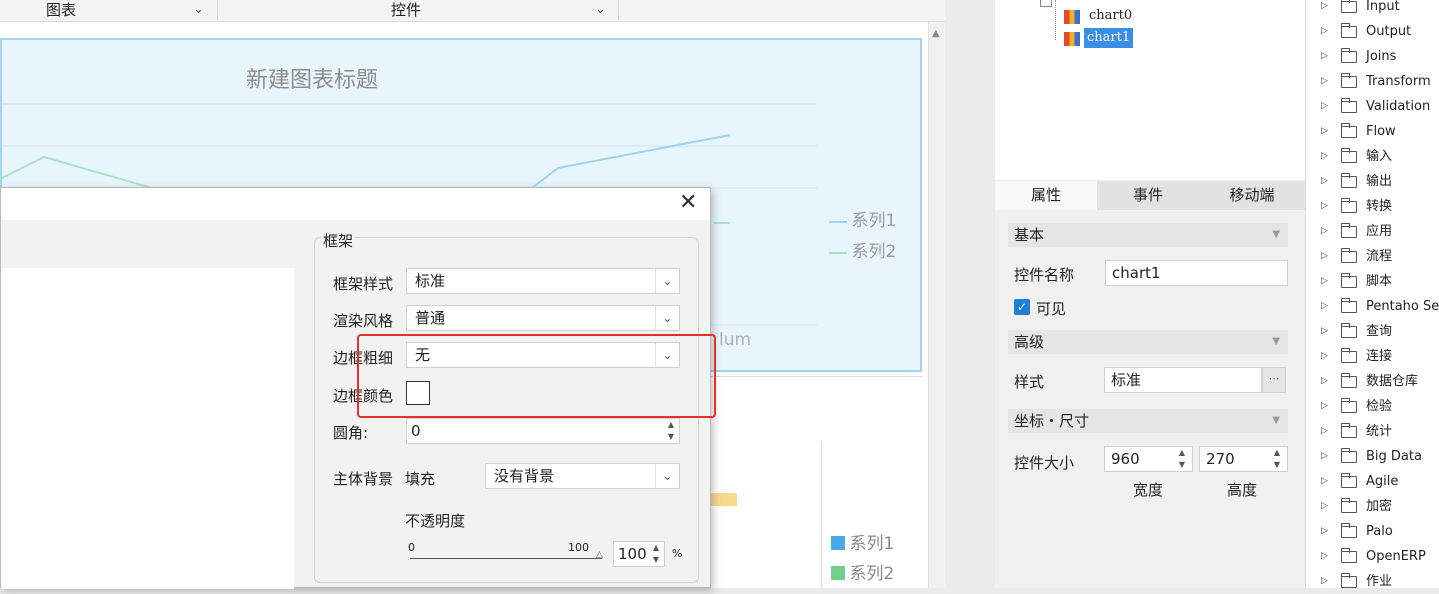 This screenshot has width=1439, height=594. Describe the element at coordinates (543, 318) in the screenshot. I see `render-style-select: 普通 ⌄` at that location.